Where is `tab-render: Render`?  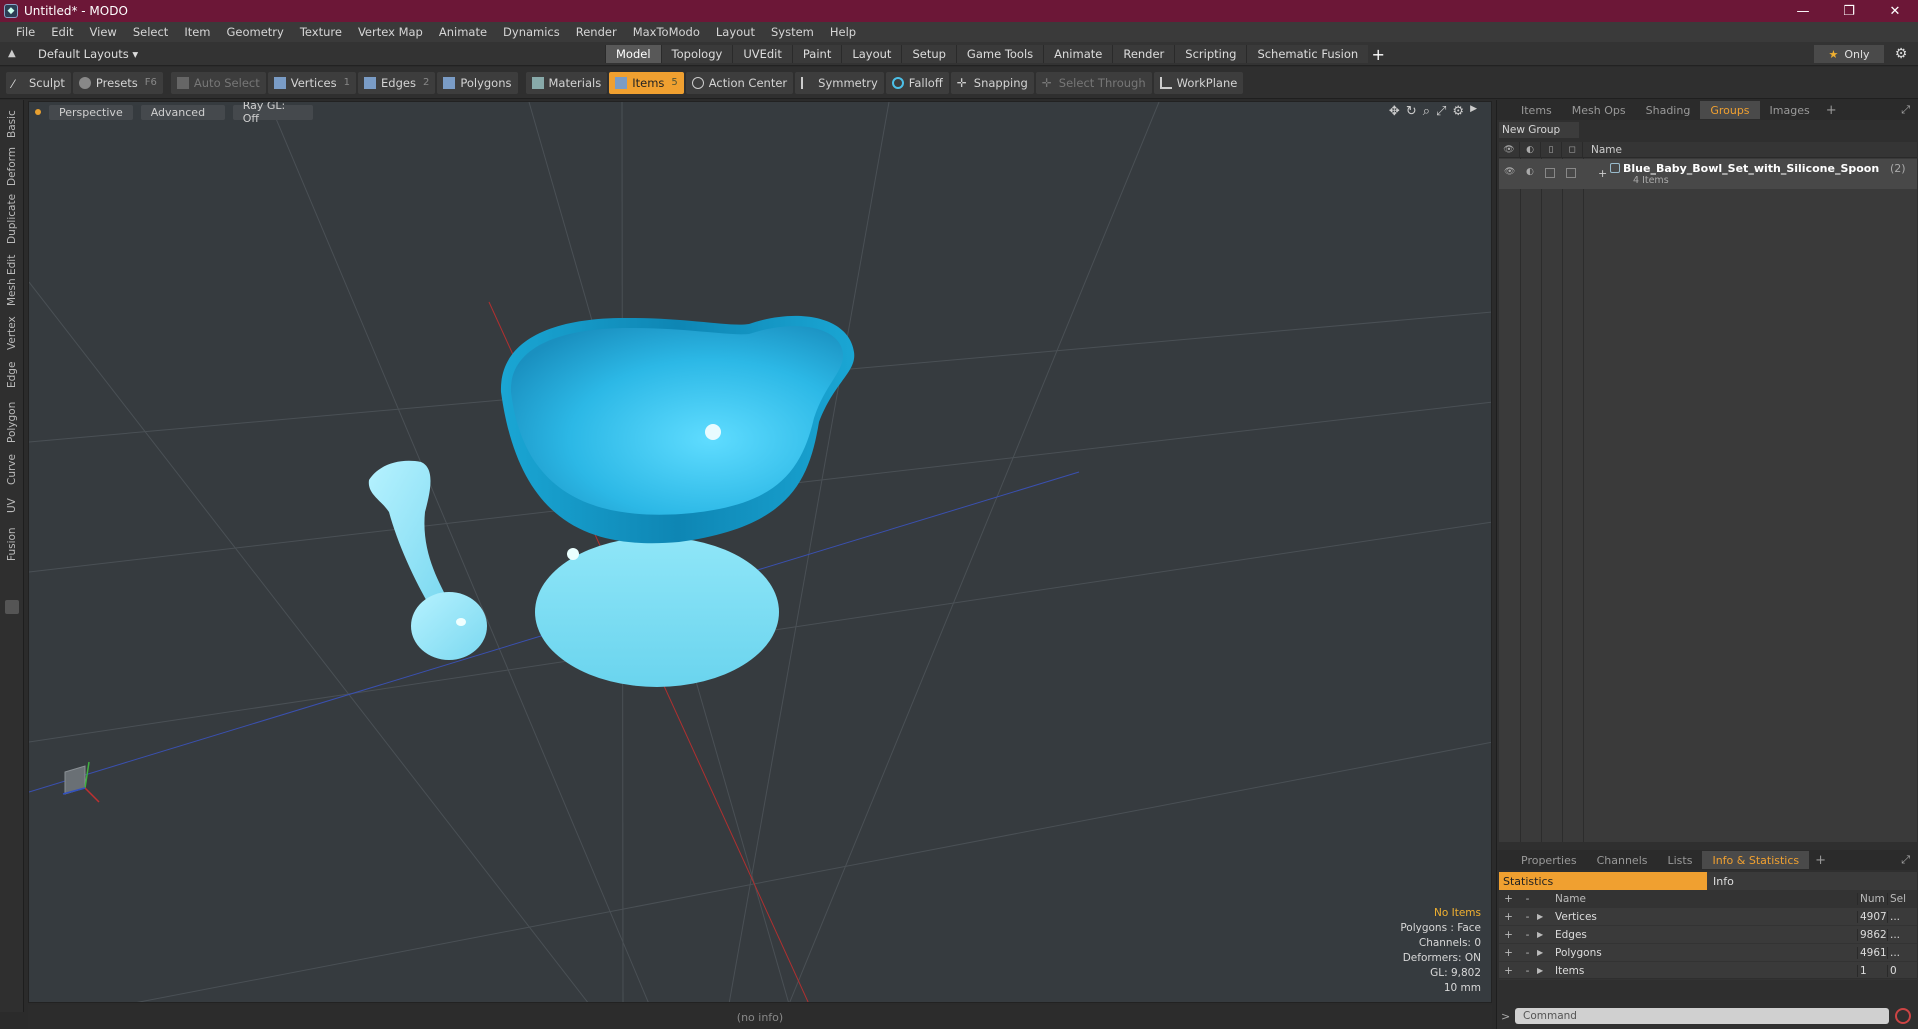 tab-render: Render is located at coordinates (1143, 54).